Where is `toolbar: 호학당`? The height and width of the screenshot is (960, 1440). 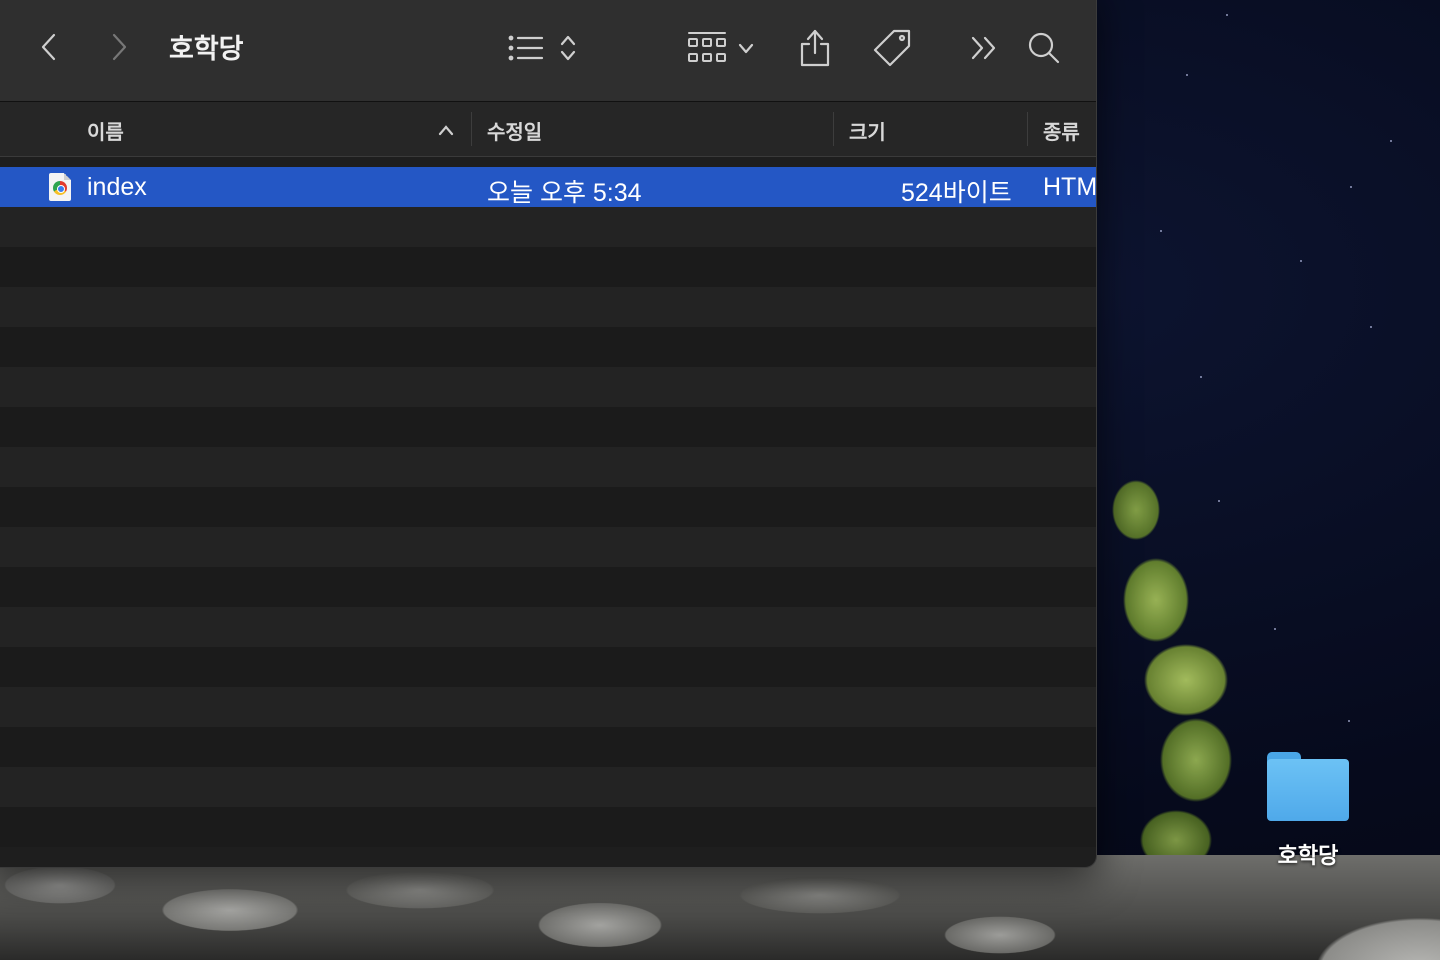
toolbar: 호학당 is located at coordinates (548, 51).